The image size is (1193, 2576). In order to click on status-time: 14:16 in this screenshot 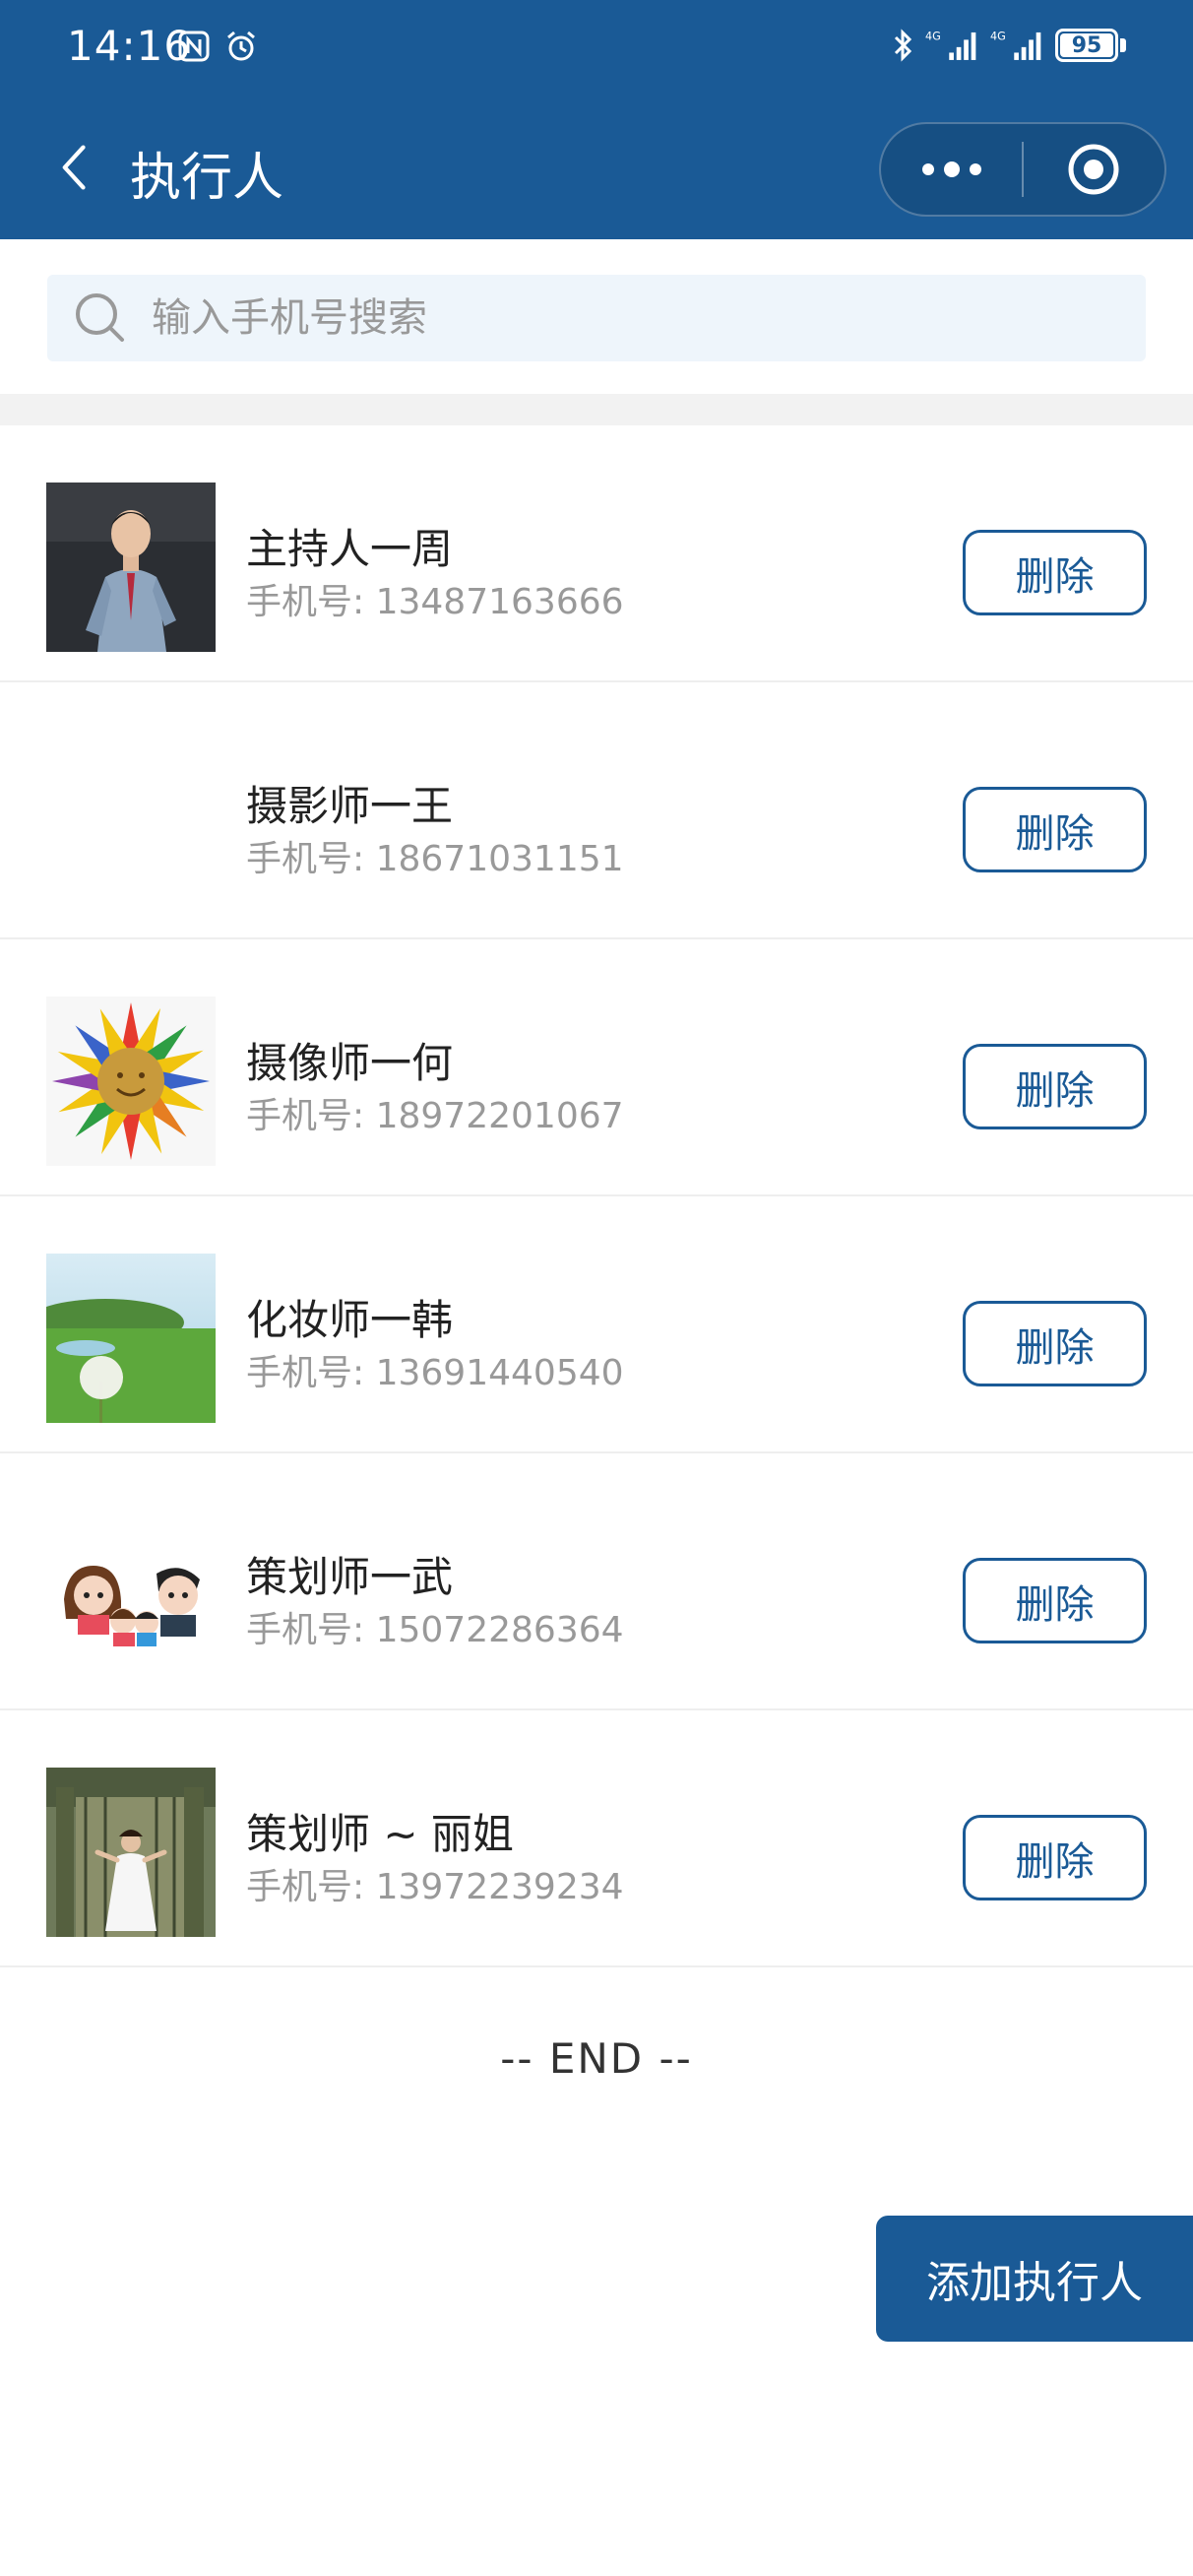, I will do `click(129, 46)`.